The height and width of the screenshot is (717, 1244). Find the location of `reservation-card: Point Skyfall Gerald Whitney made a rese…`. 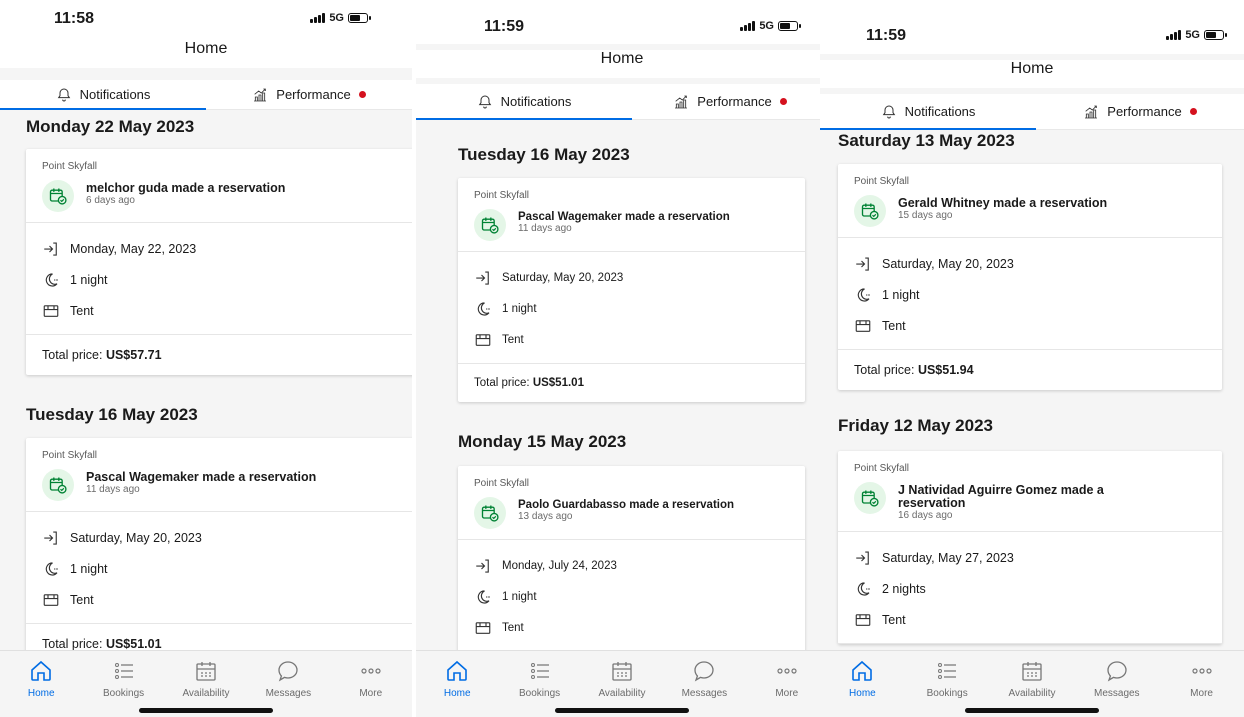

reservation-card: Point Skyfall Gerald Whitney made a rese… is located at coordinates (1030, 277).